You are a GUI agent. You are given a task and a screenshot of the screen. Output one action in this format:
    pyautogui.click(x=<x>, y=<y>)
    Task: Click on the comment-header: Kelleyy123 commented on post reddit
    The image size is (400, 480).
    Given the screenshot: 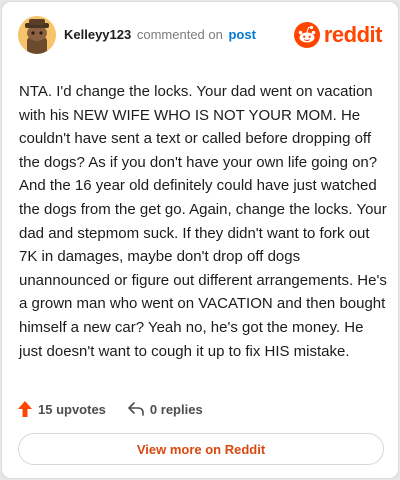 What is the action you would take?
    pyautogui.click(x=200, y=35)
    